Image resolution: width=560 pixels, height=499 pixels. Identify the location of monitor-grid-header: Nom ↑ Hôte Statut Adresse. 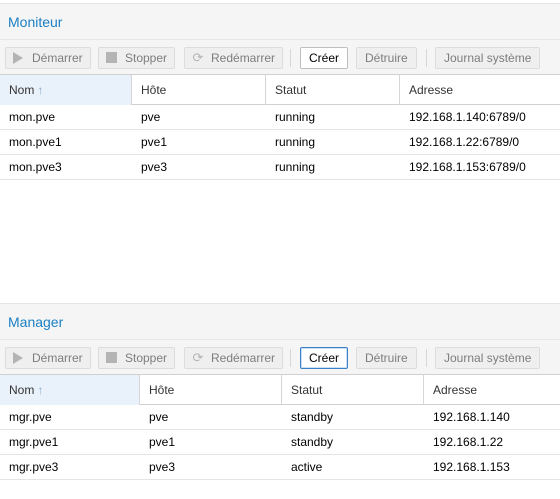
(280, 90).